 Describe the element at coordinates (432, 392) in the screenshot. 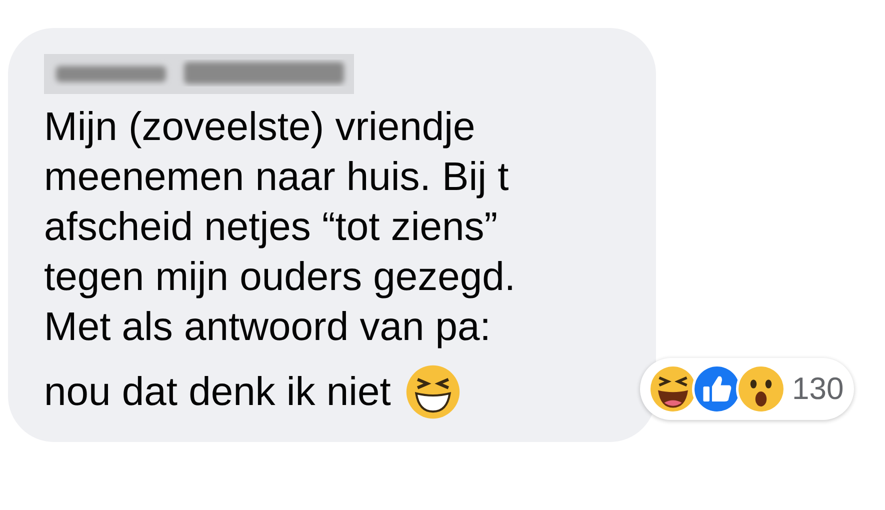

I see `grinning-squinting-emoji-icon` at that location.